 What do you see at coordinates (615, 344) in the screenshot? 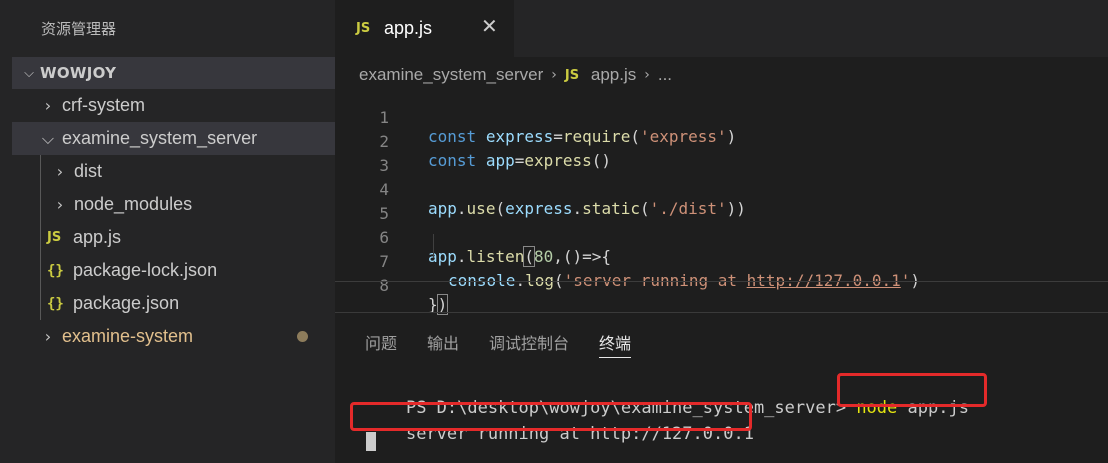
I see `tab-terminal: 终端` at bounding box center [615, 344].